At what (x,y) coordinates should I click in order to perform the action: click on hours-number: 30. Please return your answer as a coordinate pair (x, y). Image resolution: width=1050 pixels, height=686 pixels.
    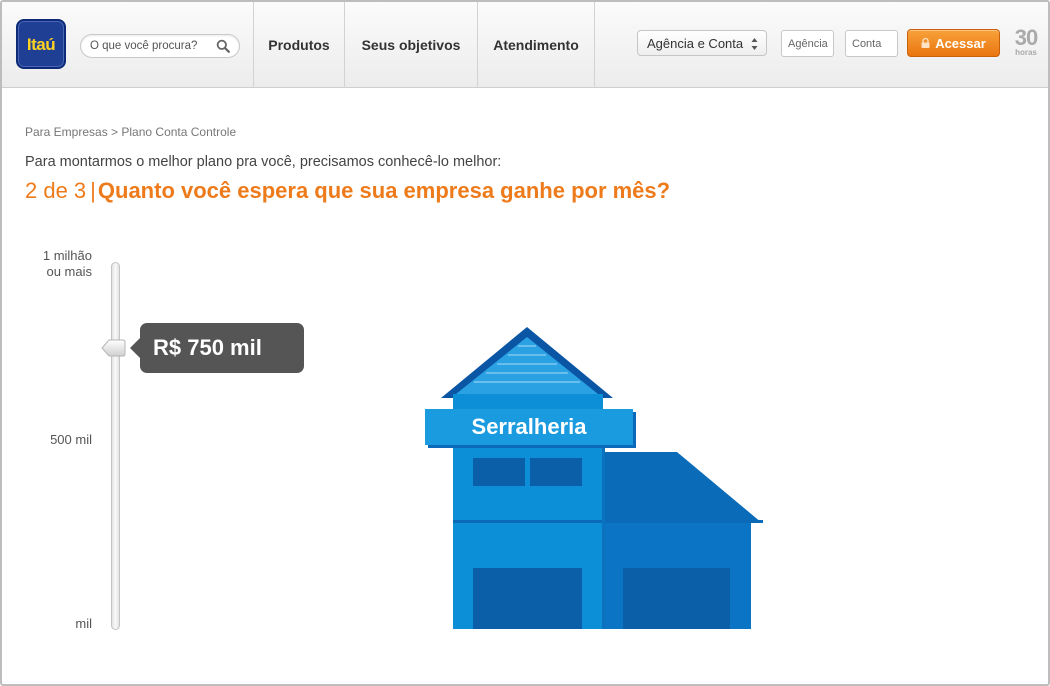
    Looking at the image, I should click on (1026, 37).